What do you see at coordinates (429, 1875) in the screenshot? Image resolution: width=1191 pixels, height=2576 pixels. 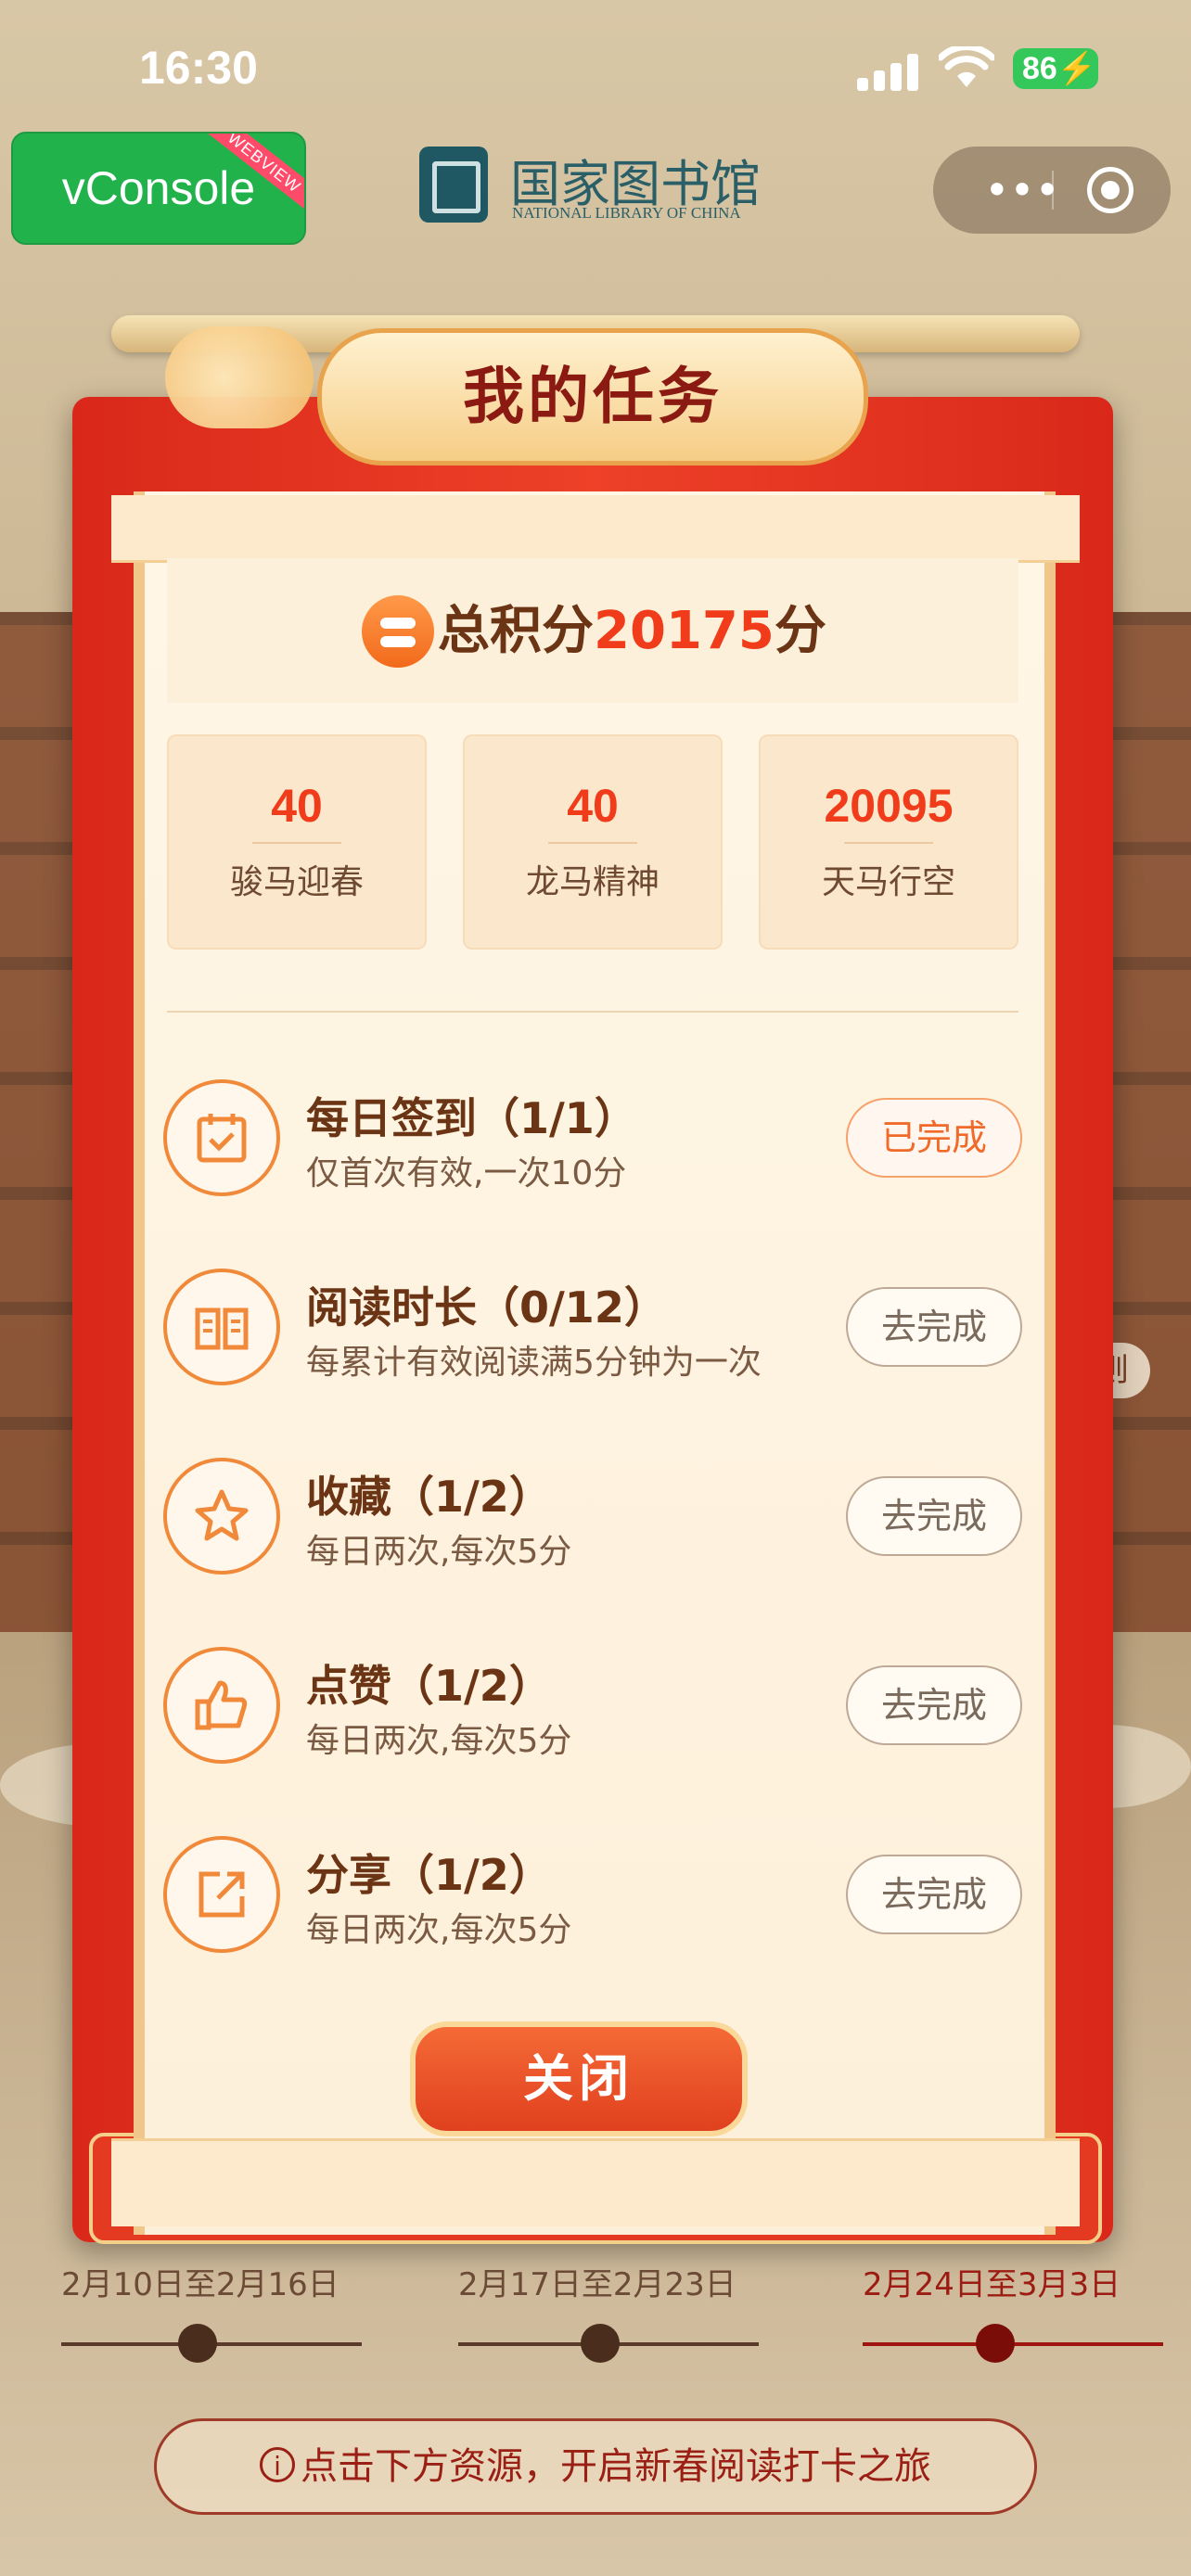 I see `task-title: 分享（1/2）` at bounding box center [429, 1875].